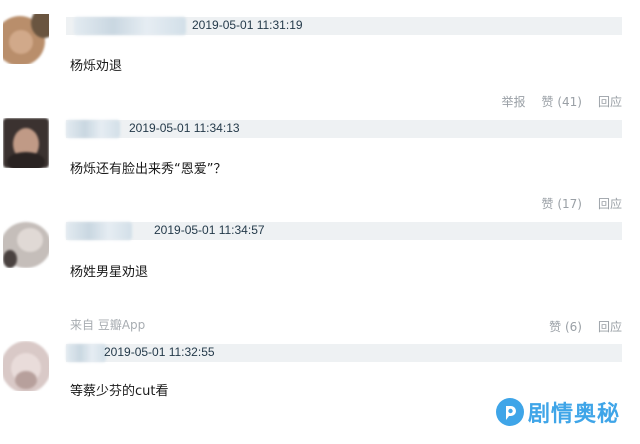  Describe the element at coordinates (573, 414) in the screenshot. I see `watermark-text: 剧情奥秘` at that location.